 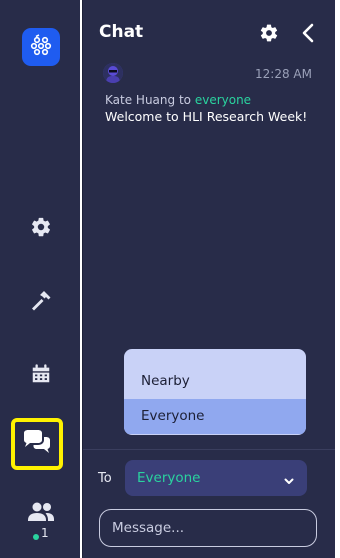 What do you see at coordinates (121, 32) in the screenshot?
I see `chat-title: Chat` at bounding box center [121, 32].